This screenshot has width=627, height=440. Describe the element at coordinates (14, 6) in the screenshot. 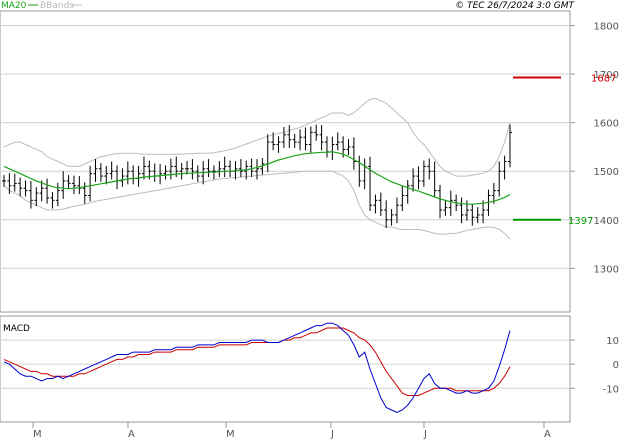

I see `ma-legend-label: MA20` at that location.